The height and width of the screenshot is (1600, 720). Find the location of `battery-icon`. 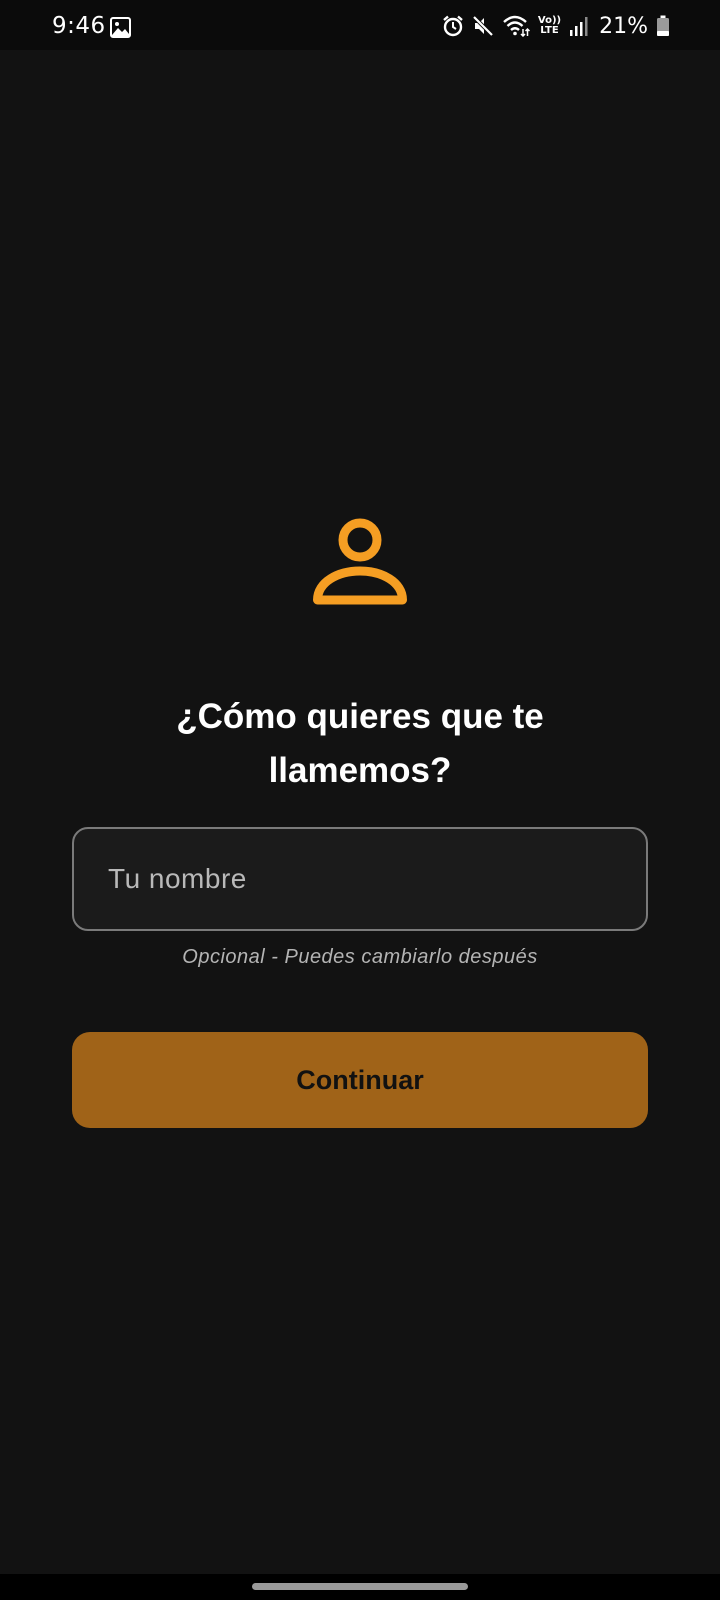

battery-icon is located at coordinates (663, 26).